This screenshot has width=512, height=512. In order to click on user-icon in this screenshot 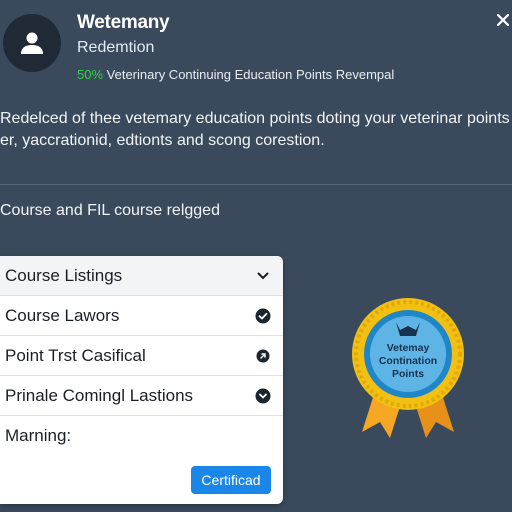, I will do `click(32, 43)`.